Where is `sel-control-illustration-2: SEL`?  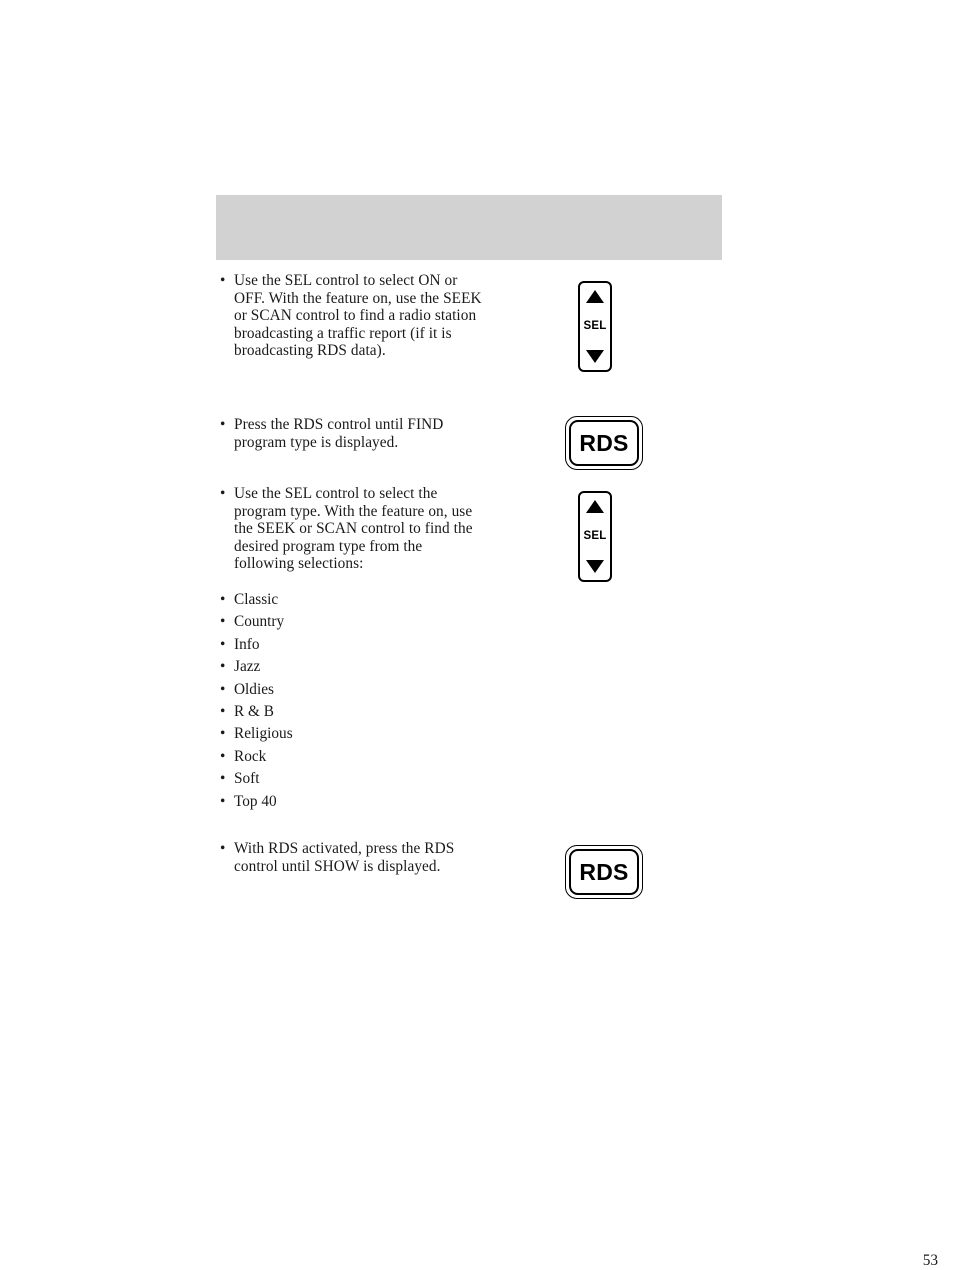
sel-control-illustration-2: SEL is located at coordinates (595, 536).